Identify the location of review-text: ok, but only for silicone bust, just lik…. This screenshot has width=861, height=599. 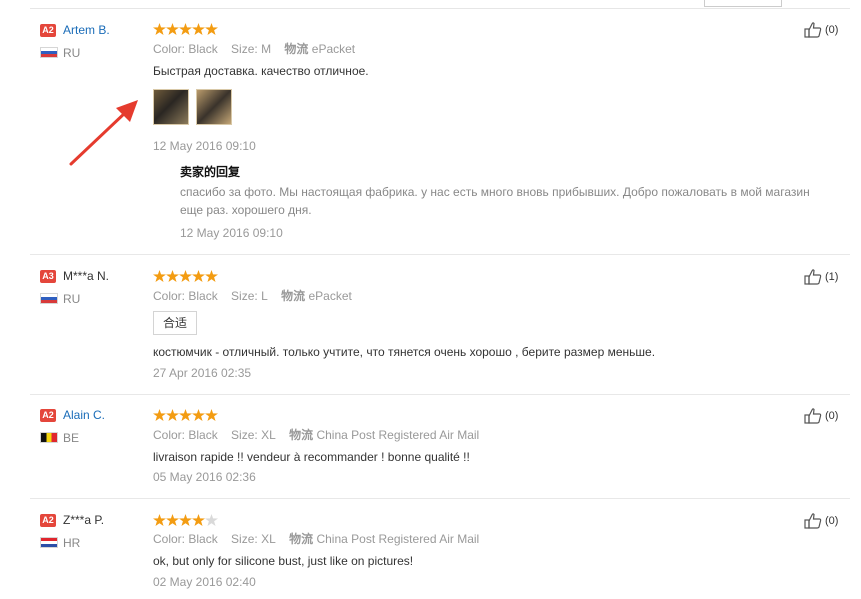
(283, 561).